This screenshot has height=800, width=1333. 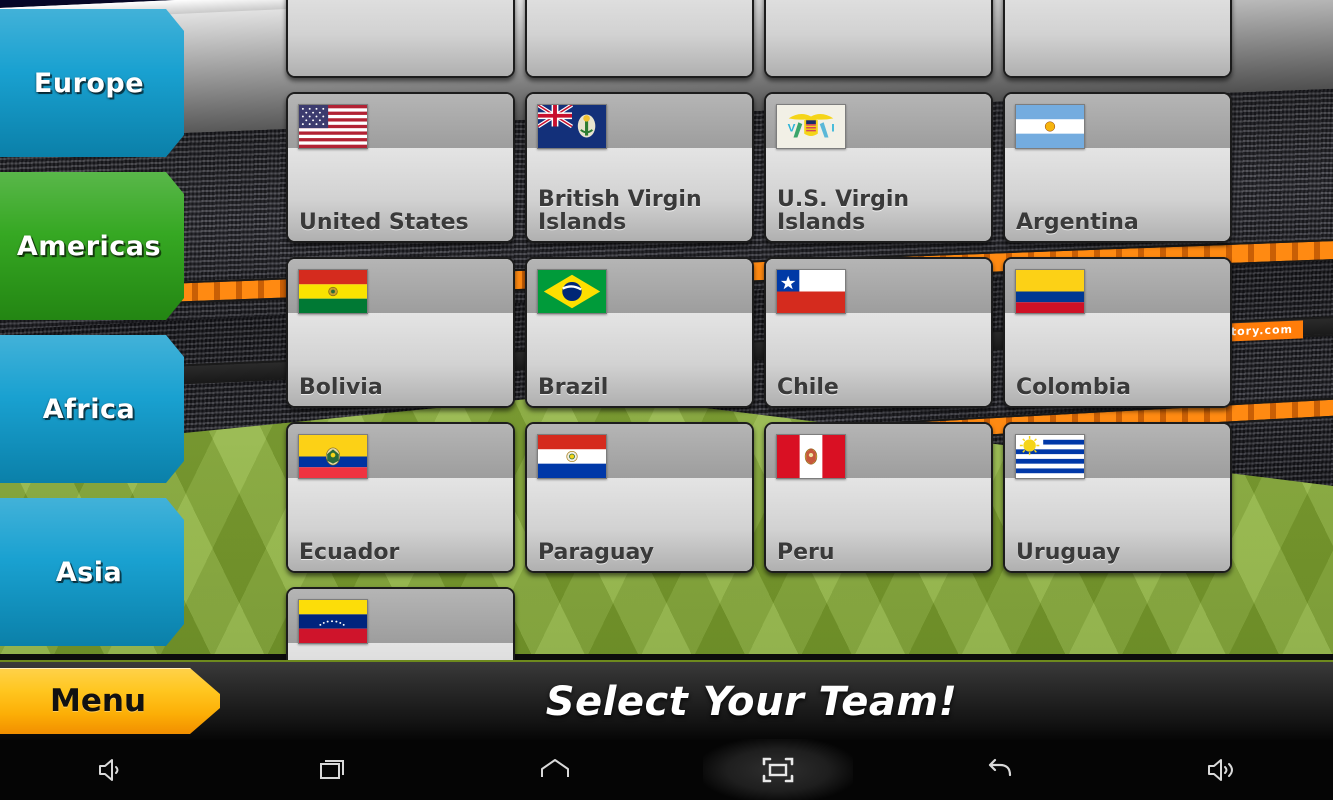 I want to click on menu-button: Menu, so click(x=110, y=701).